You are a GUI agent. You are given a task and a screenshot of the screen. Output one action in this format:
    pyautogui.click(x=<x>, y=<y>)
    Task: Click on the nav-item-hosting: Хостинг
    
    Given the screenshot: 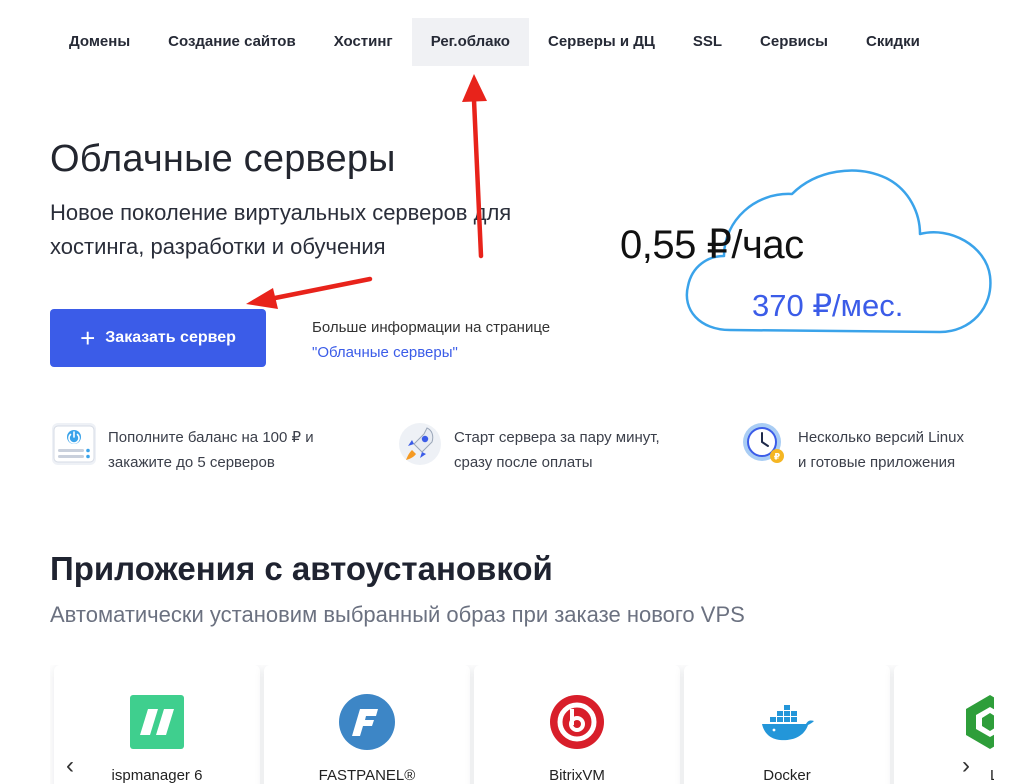 What is the action you would take?
    pyautogui.click(x=363, y=42)
    